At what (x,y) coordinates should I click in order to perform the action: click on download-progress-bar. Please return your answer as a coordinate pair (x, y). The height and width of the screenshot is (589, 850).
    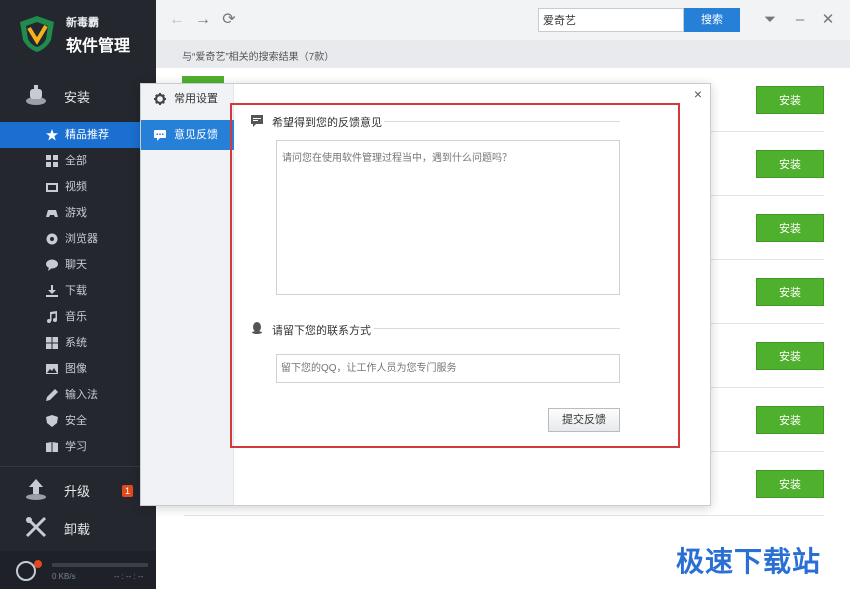
    Looking at the image, I should click on (100, 565).